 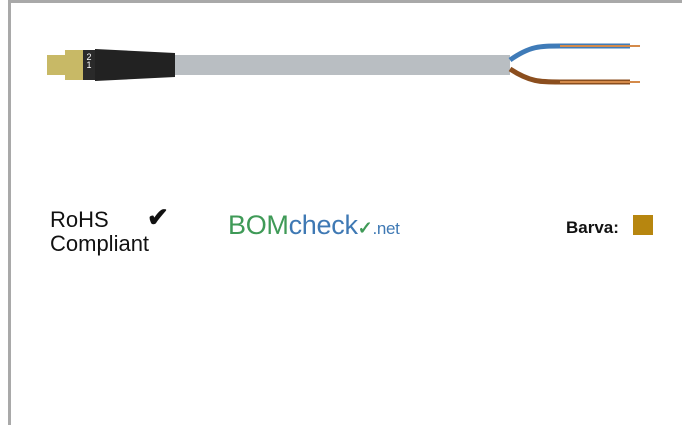 I want to click on bomcheck-logo-bom: BOM, so click(x=258, y=225).